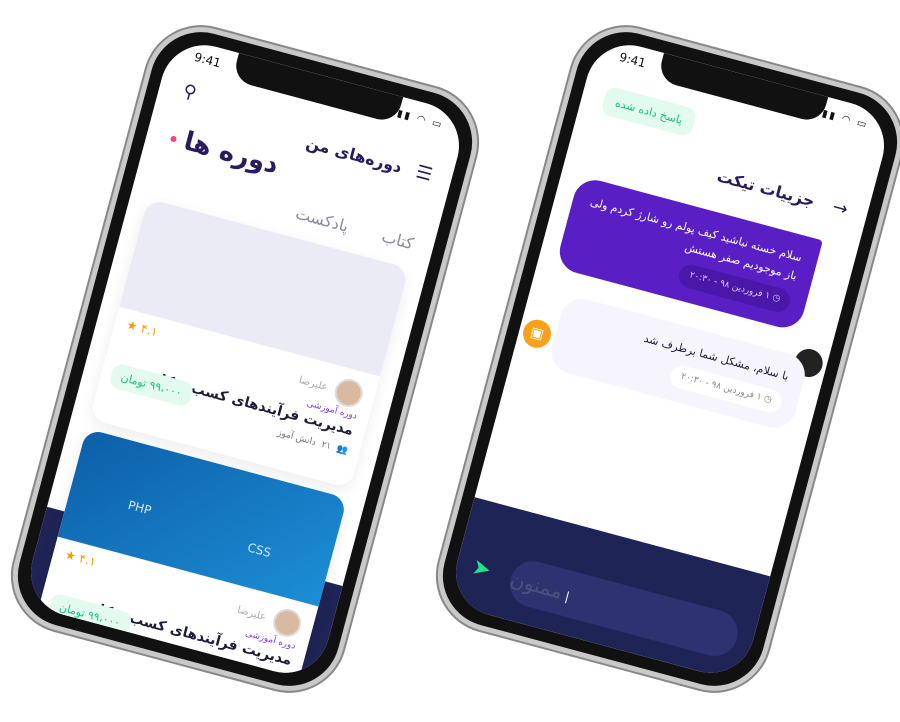 This screenshot has height=722, width=900. I want to click on support-bot-icon: ▣, so click(537, 333).